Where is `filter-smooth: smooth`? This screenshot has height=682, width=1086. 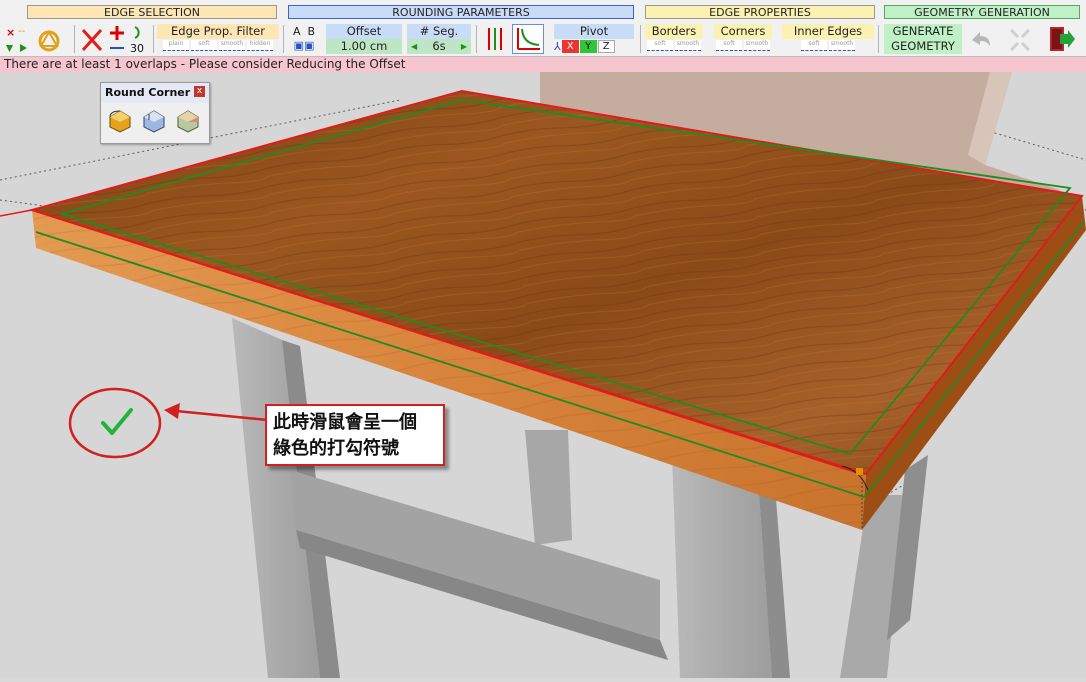
filter-smooth: smooth is located at coordinates (232, 45).